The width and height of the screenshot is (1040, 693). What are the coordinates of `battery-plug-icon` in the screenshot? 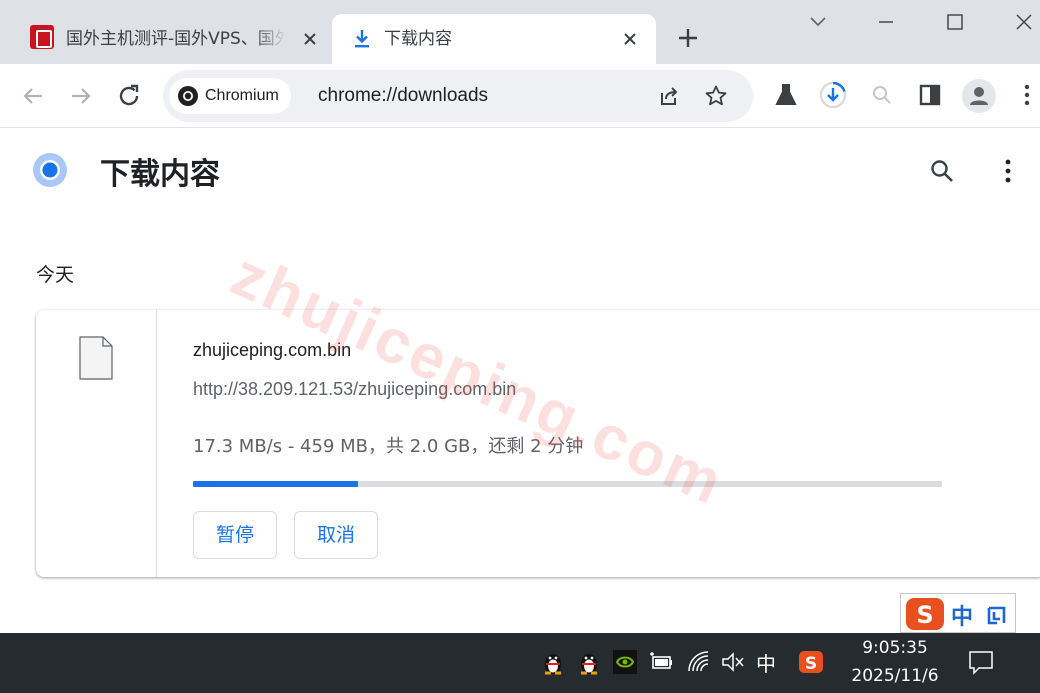 It's located at (661, 662).